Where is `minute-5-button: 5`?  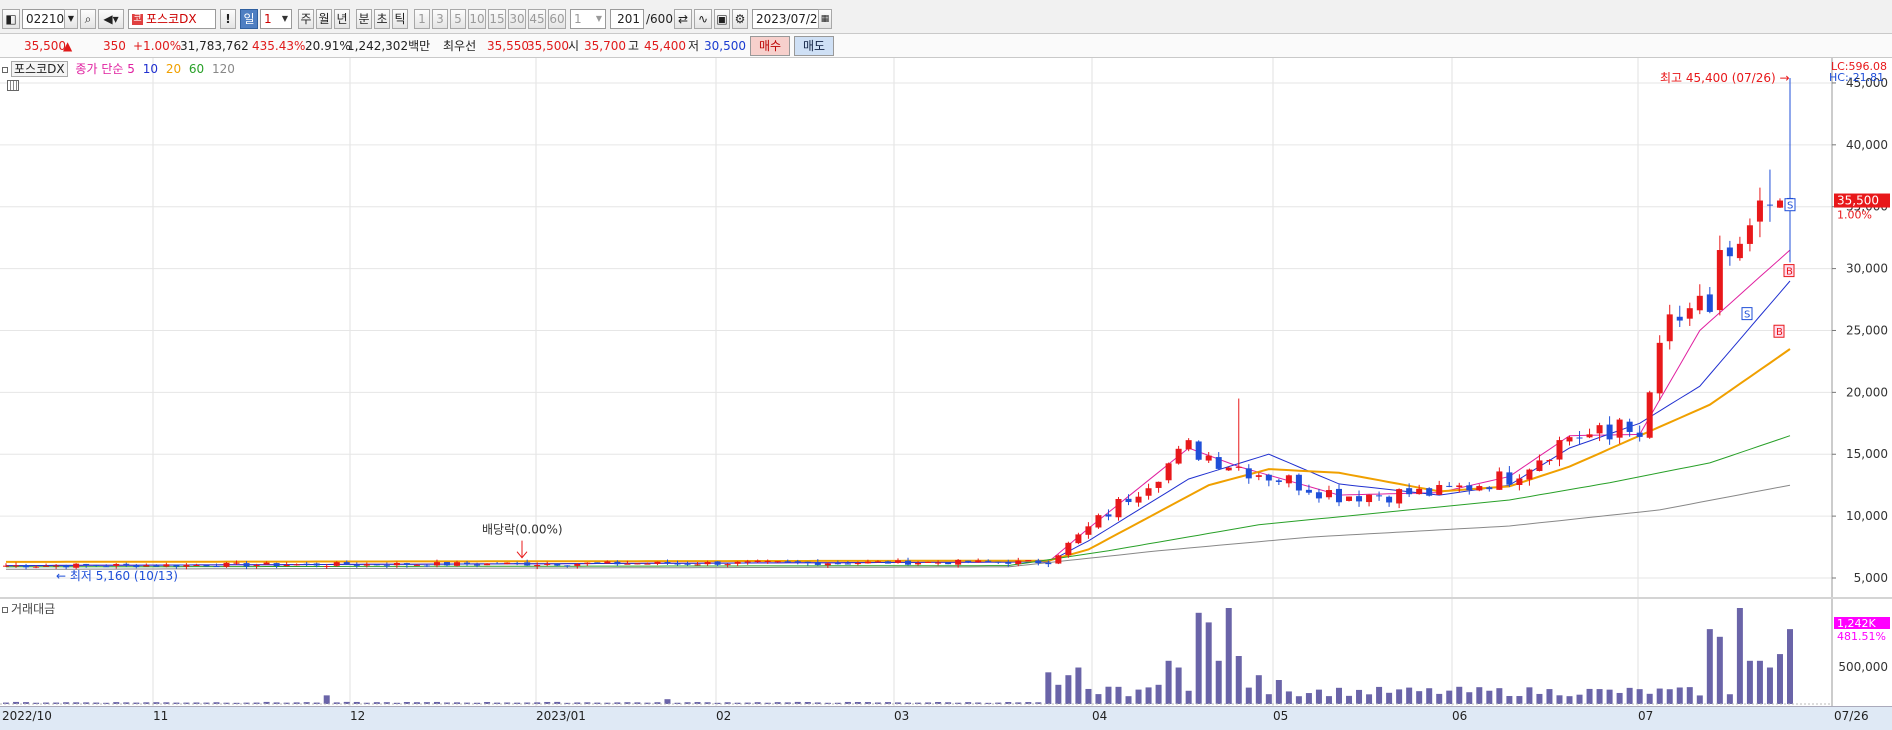 minute-5-button: 5 is located at coordinates (458, 19).